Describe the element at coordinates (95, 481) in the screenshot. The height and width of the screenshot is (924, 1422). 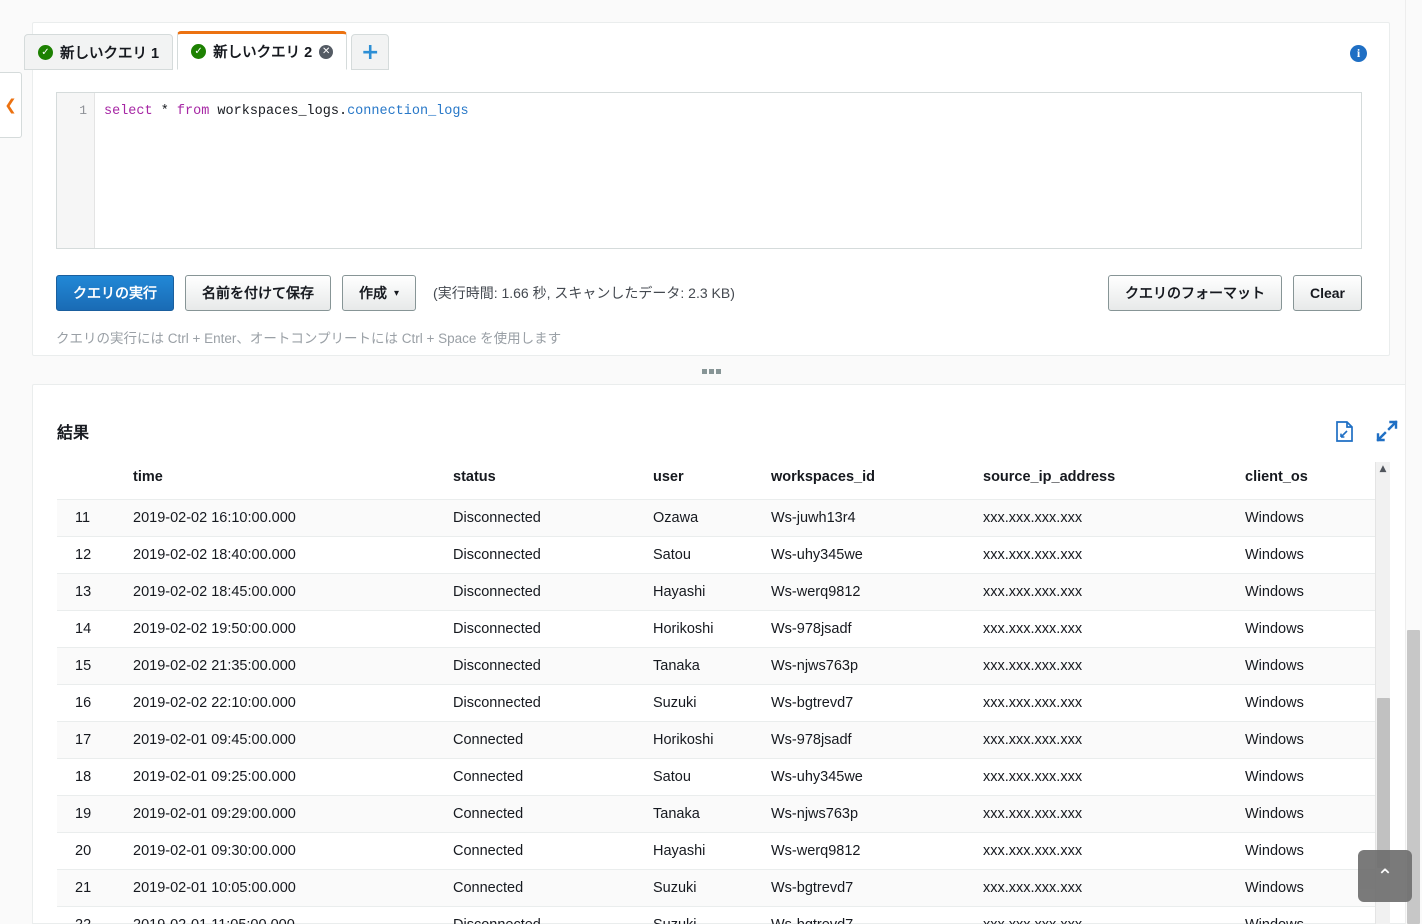
I see `col-header-index` at that location.